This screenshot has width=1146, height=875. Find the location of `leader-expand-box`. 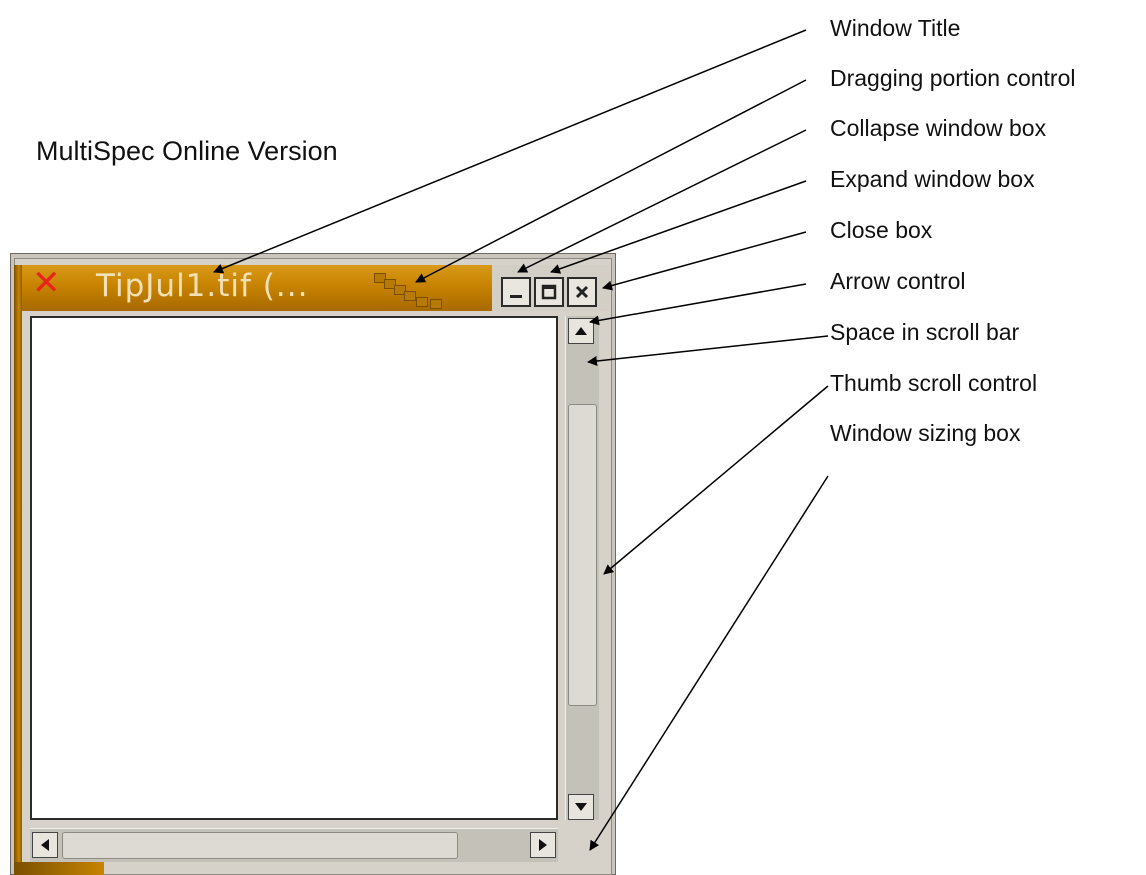

leader-expand-box is located at coordinates (678, 227).